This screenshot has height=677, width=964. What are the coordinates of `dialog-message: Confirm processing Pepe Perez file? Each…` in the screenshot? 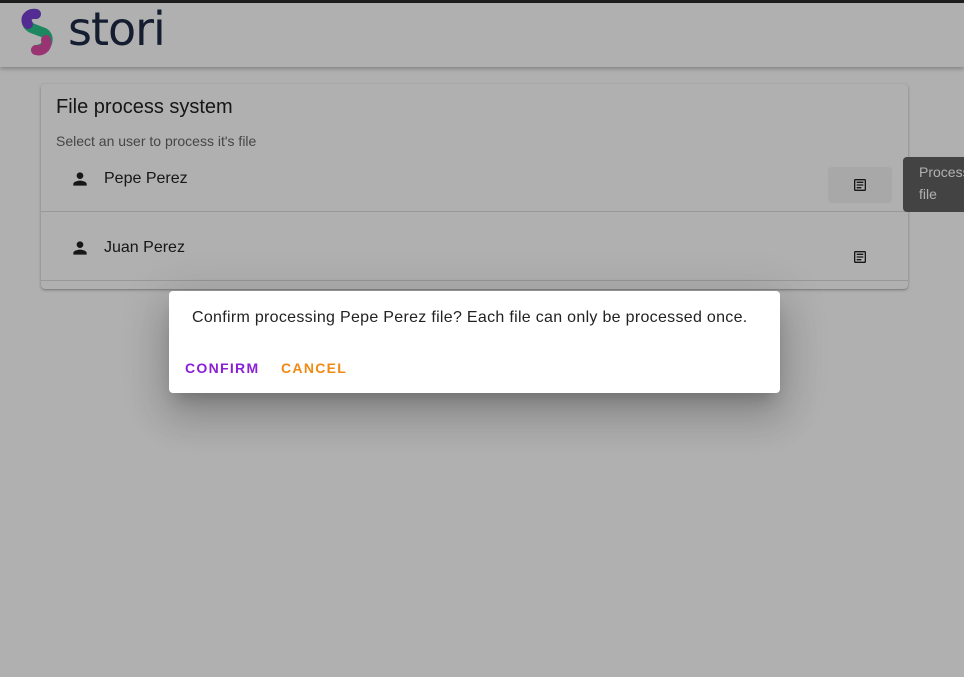 It's located at (470, 317).